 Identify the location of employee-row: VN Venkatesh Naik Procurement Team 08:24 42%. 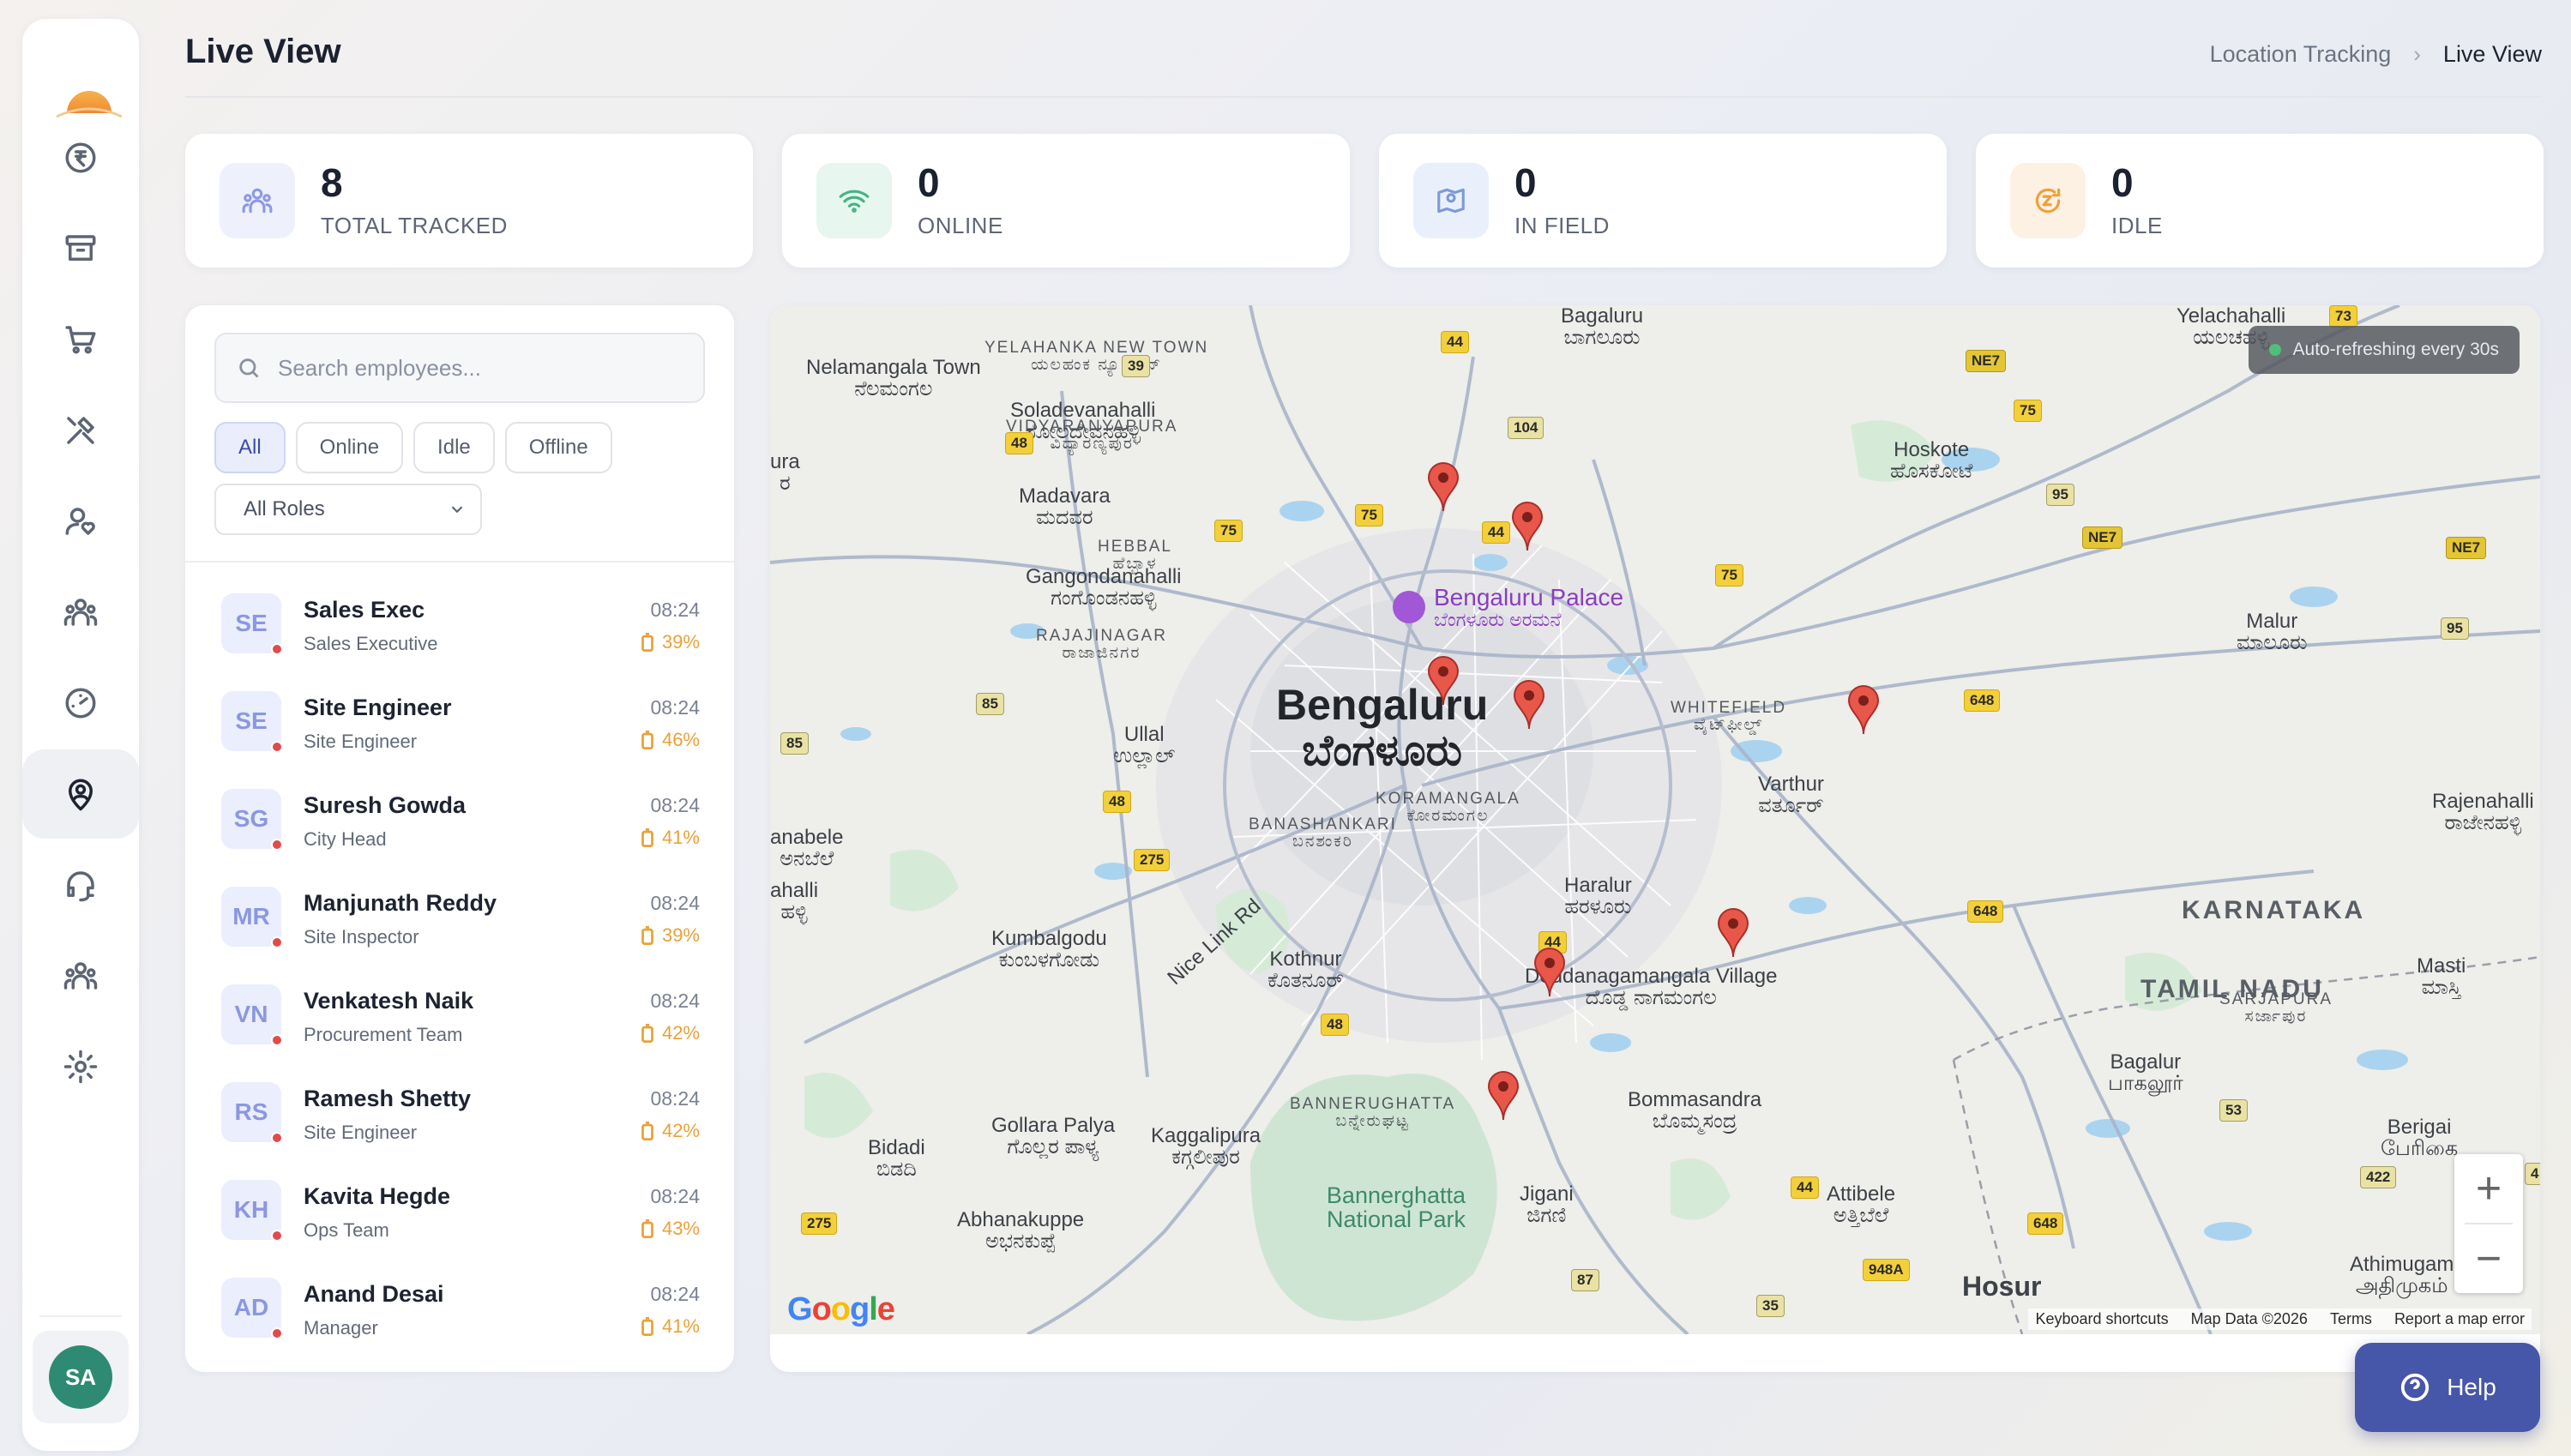
(459, 1002).